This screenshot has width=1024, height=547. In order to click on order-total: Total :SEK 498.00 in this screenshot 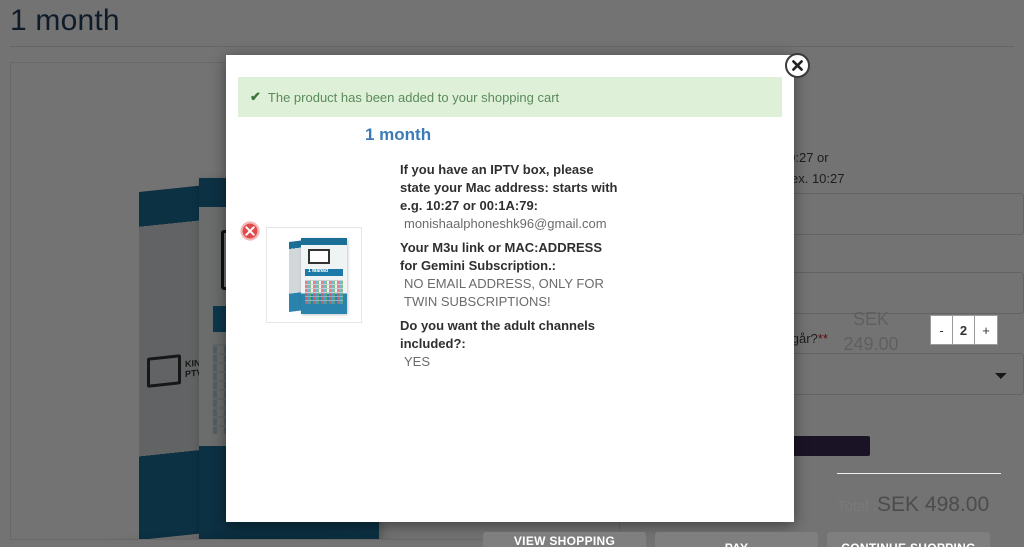, I will do `click(913, 505)`.